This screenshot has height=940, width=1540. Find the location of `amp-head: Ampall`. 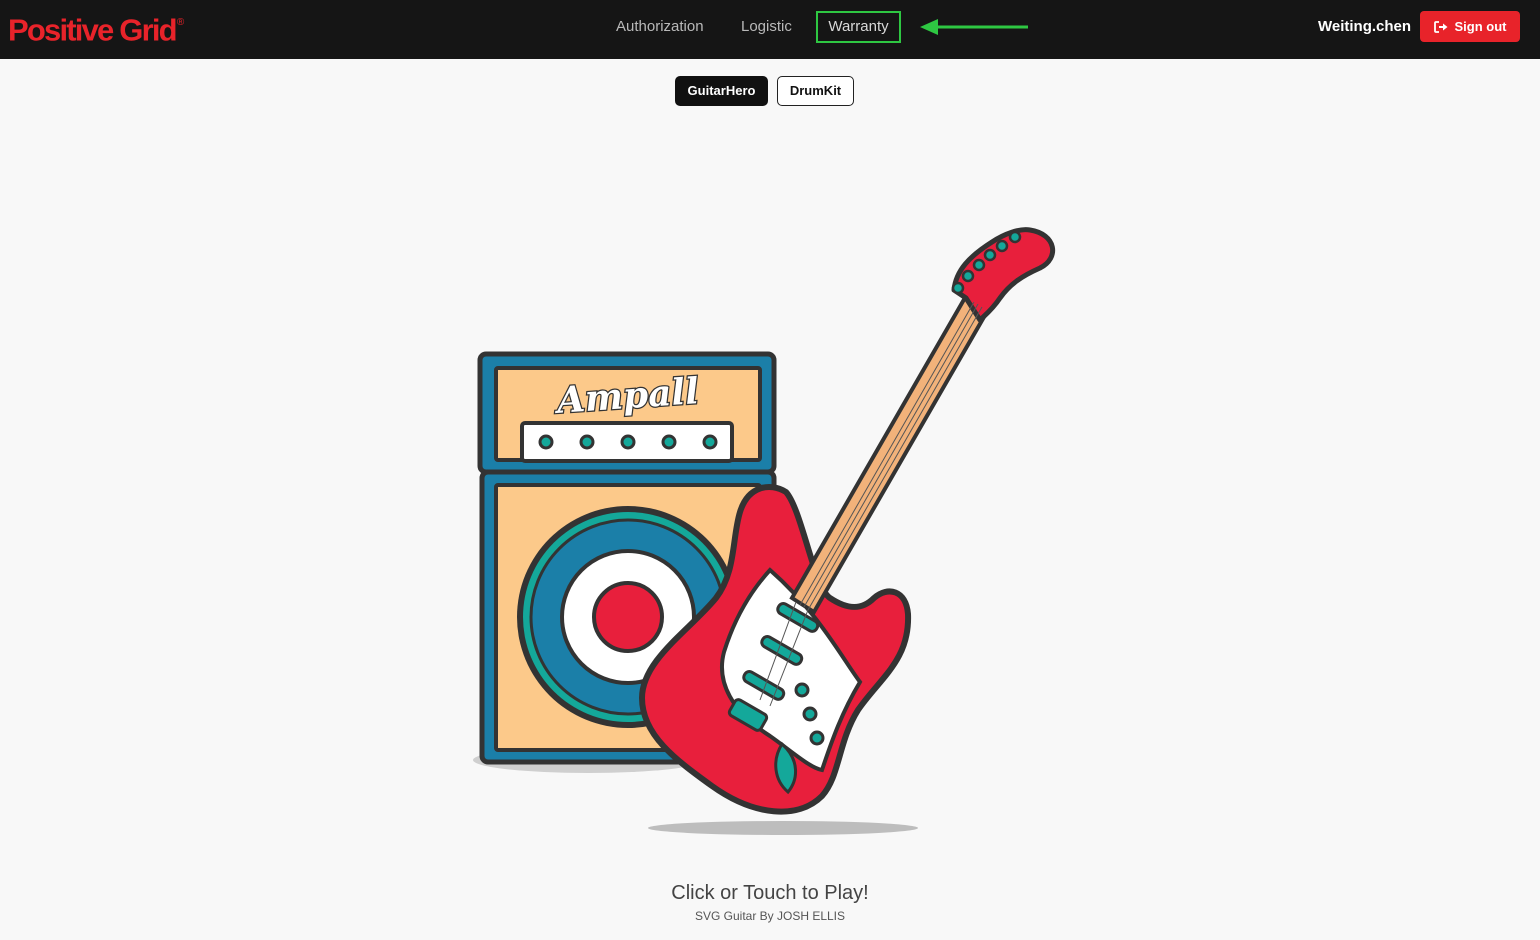

amp-head: Ampall is located at coordinates (627, 413).